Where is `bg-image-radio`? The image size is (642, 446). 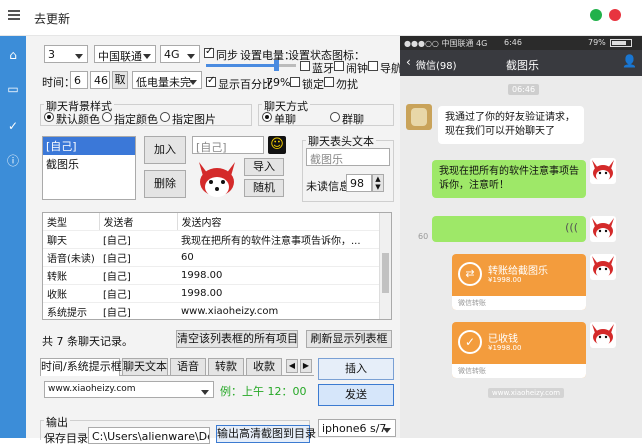
bg-image-radio is located at coordinates (165, 117).